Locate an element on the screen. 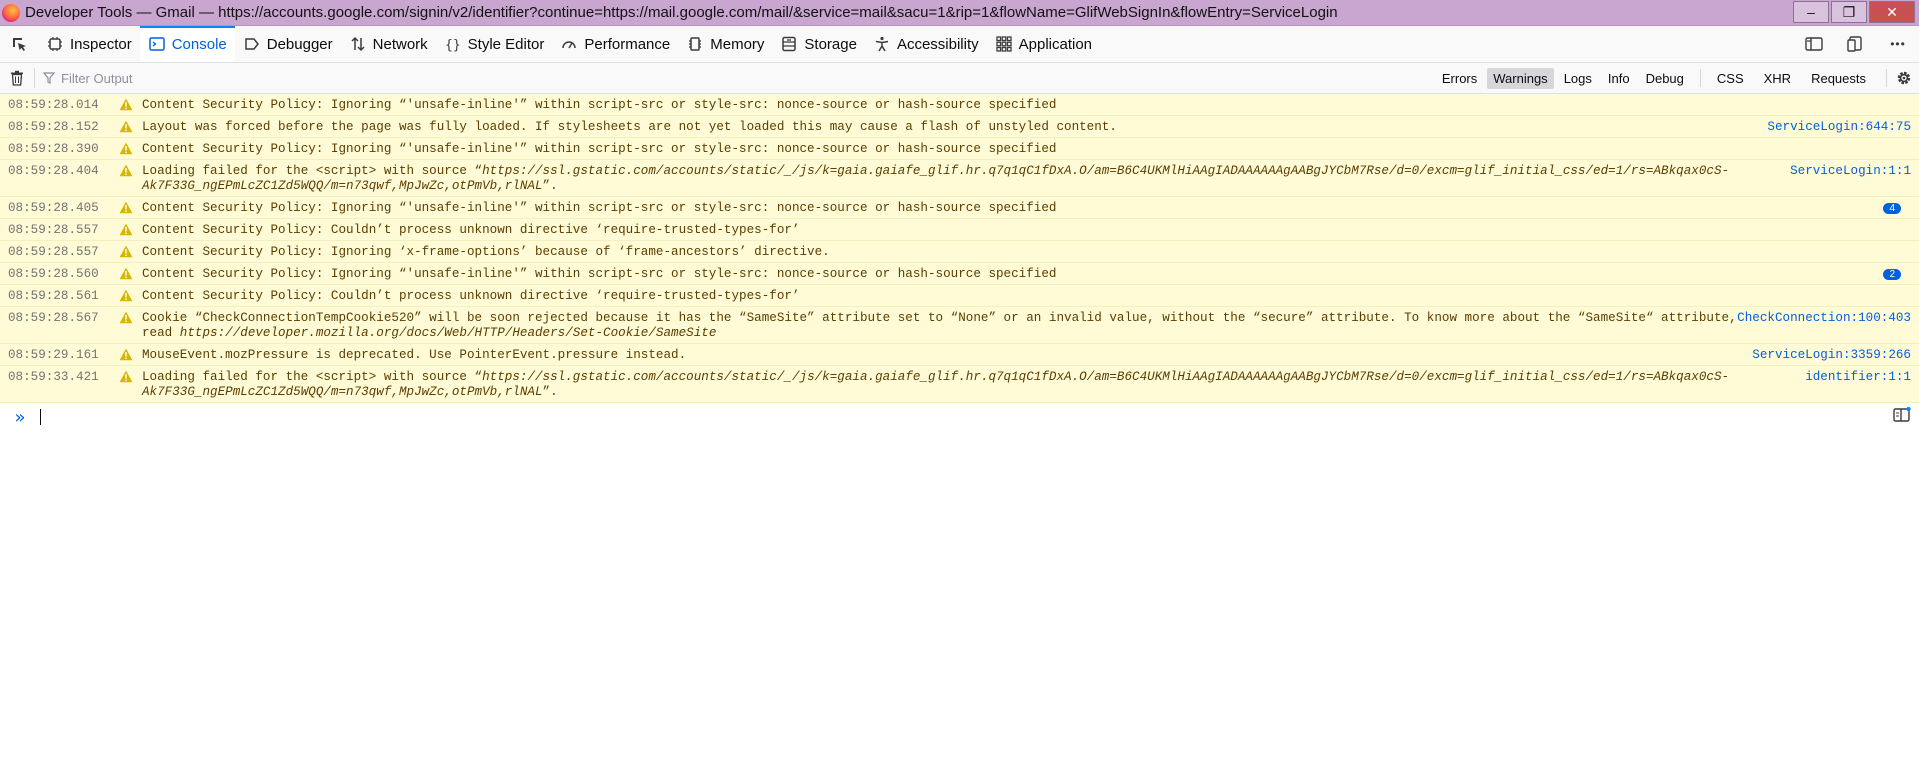 The image size is (1919, 775). trash-icon is located at coordinates (17, 78).